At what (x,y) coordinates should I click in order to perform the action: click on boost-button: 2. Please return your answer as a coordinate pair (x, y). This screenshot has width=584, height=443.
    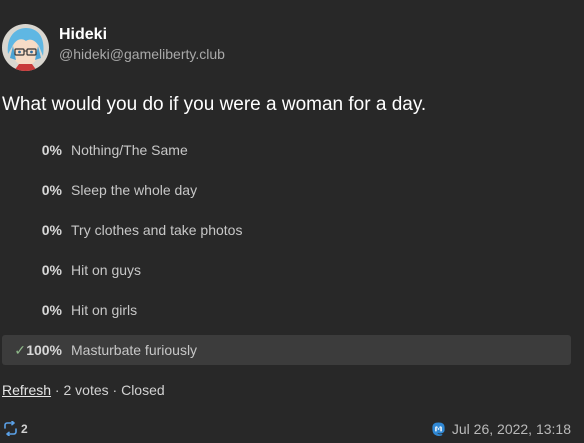
    Looking at the image, I should click on (15, 428).